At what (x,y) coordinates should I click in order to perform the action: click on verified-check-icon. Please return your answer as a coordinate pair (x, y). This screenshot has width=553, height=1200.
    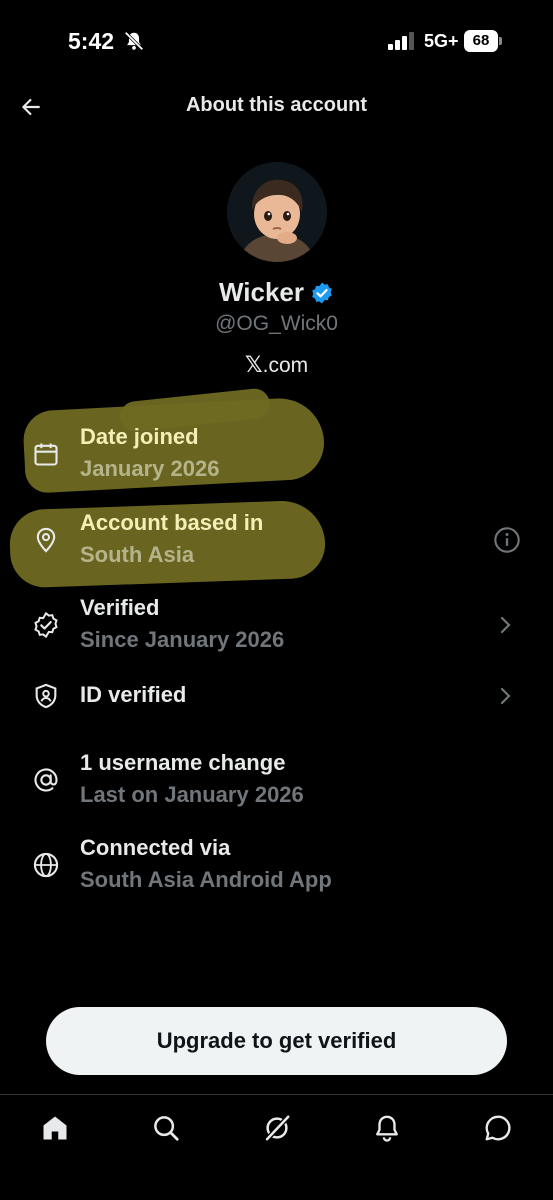
    Looking at the image, I should click on (46, 625).